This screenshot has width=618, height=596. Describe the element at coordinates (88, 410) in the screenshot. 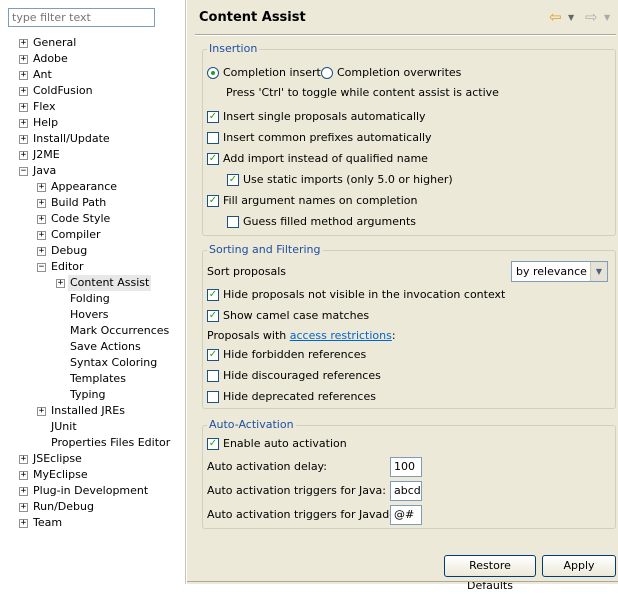

I see `tree-item-label: Installed JREs` at that location.